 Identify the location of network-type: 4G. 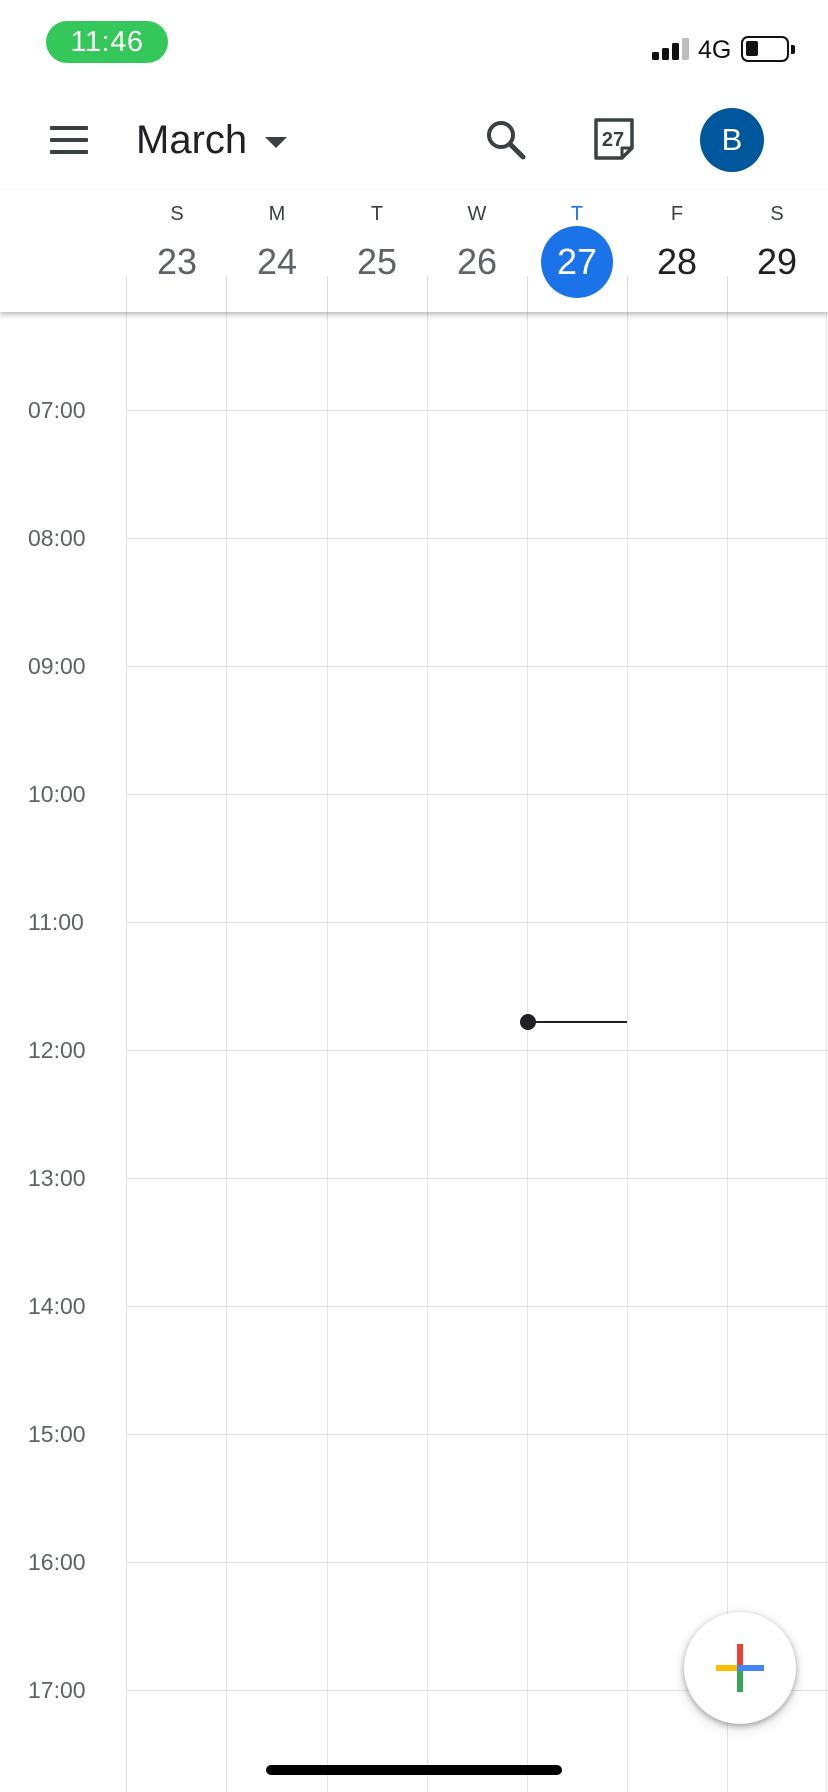
(715, 50).